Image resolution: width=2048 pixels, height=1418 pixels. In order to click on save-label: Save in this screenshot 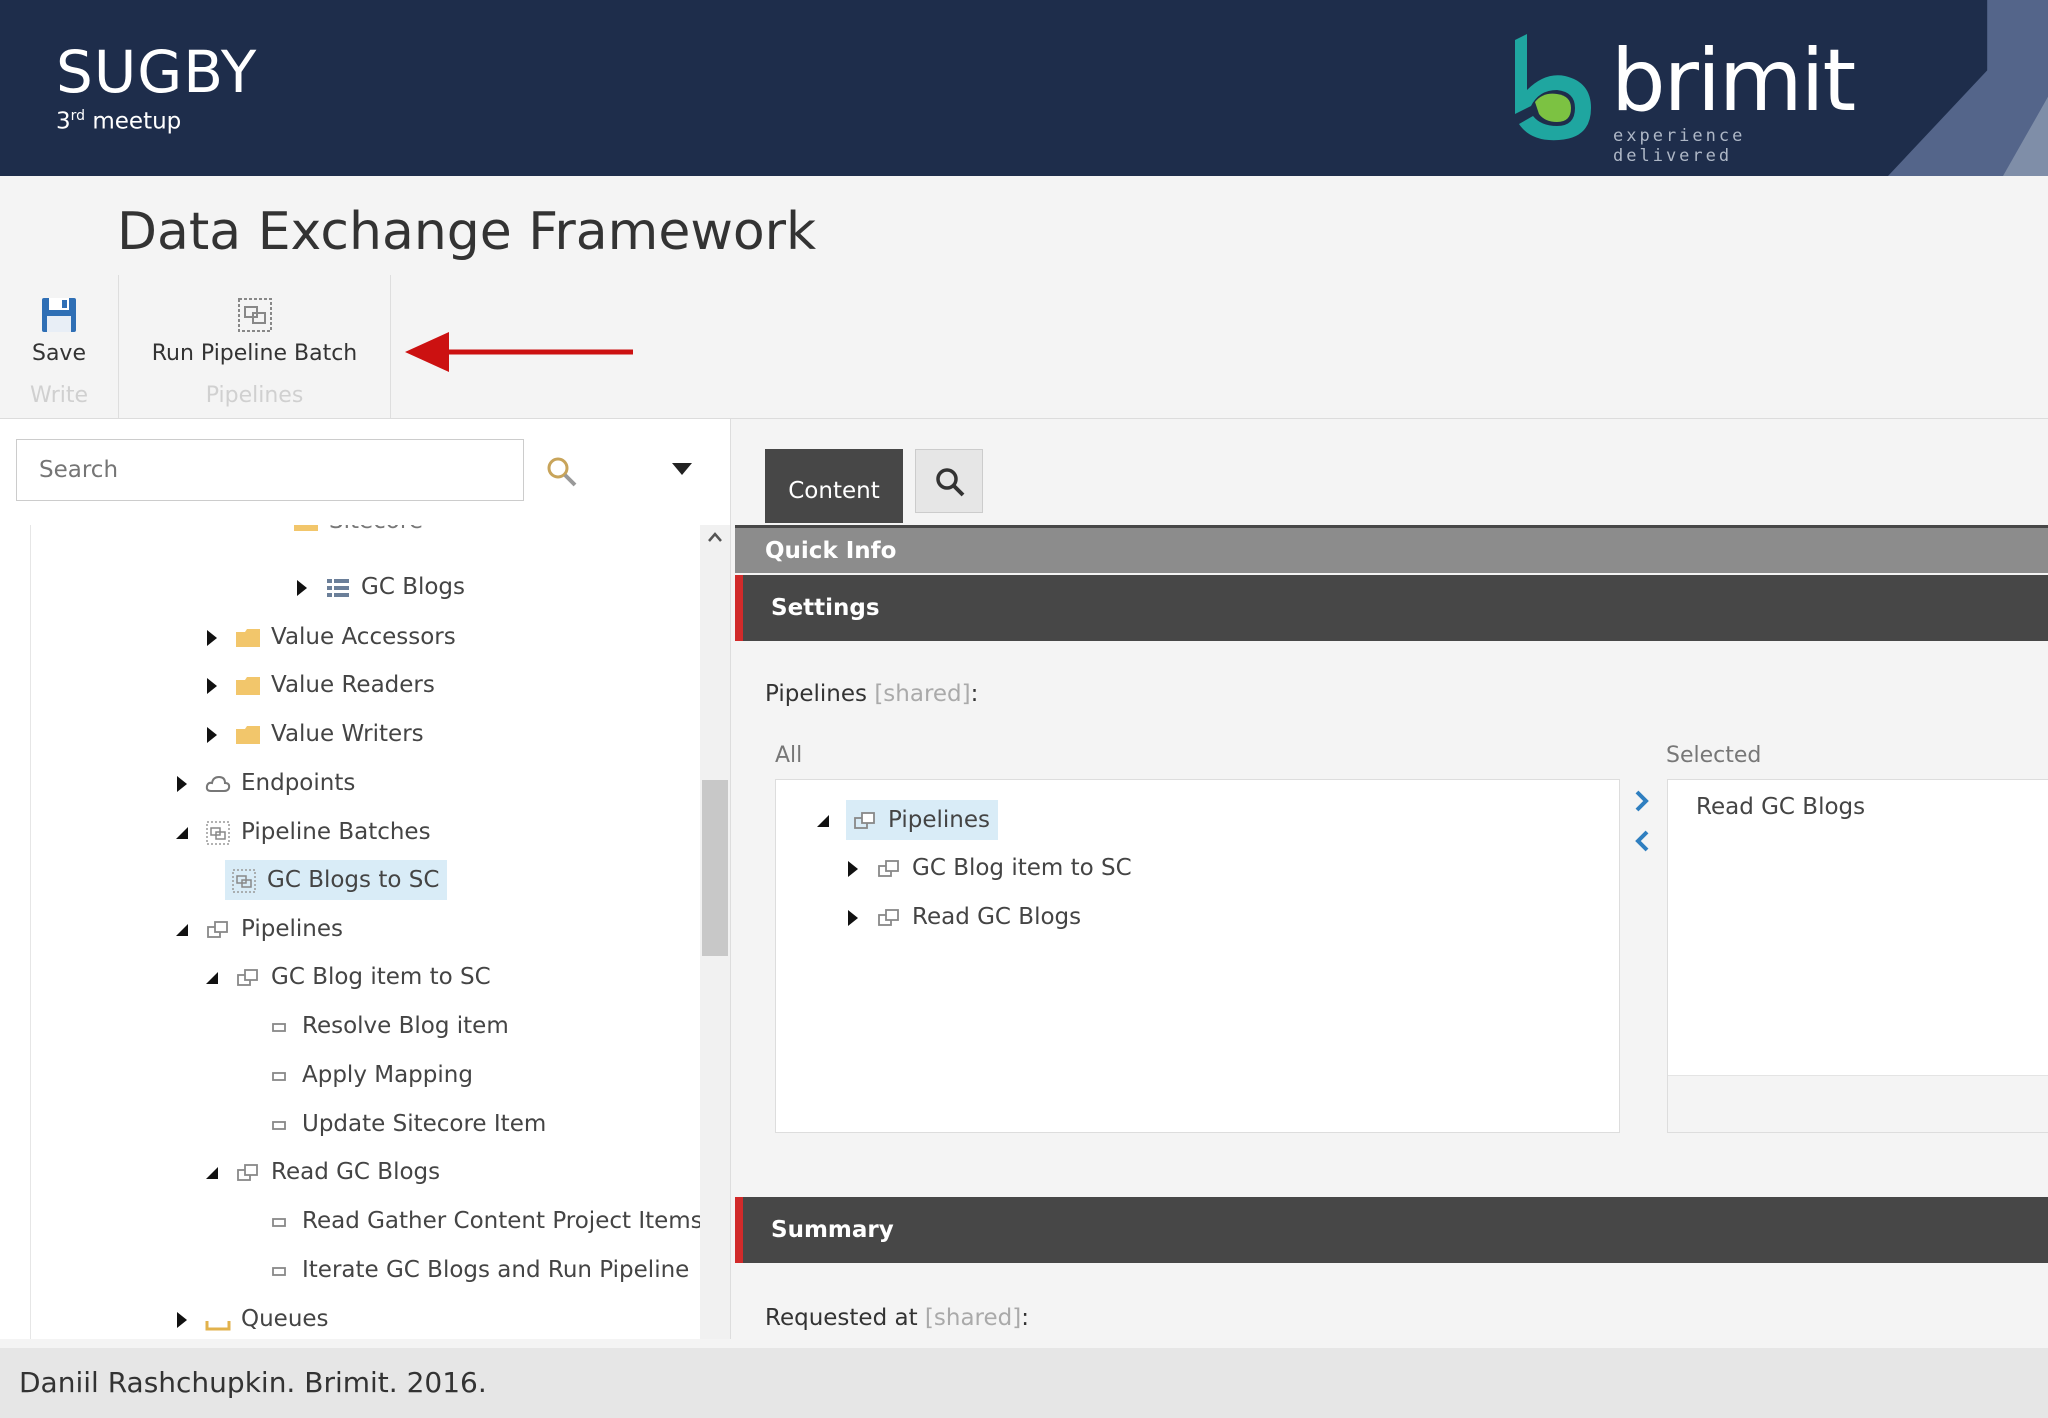, I will do `click(58, 353)`.